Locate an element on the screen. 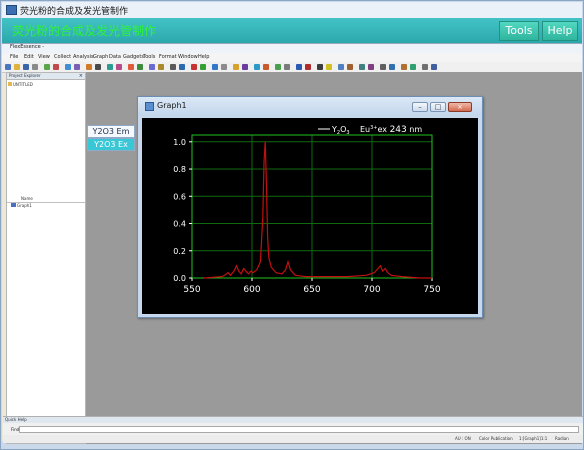  refresh-icon is located at coordinates (89, 67).